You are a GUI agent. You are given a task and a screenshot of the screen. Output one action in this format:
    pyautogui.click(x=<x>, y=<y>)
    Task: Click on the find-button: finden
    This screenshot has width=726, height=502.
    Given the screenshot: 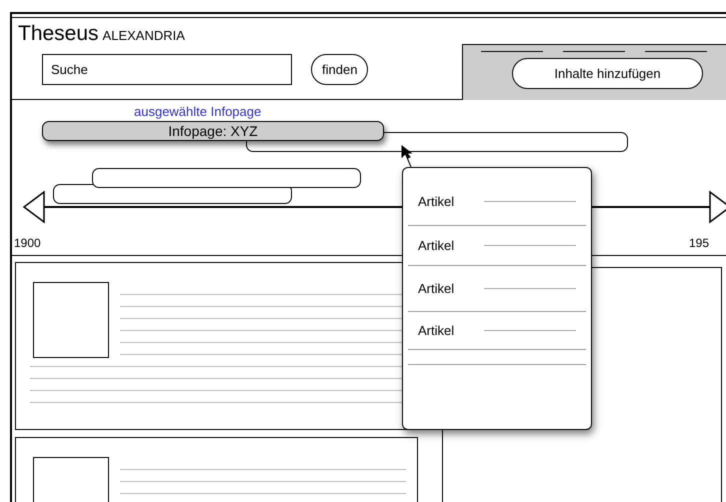 What is the action you would take?
    pyautogui.click(x=339, y=69)
    